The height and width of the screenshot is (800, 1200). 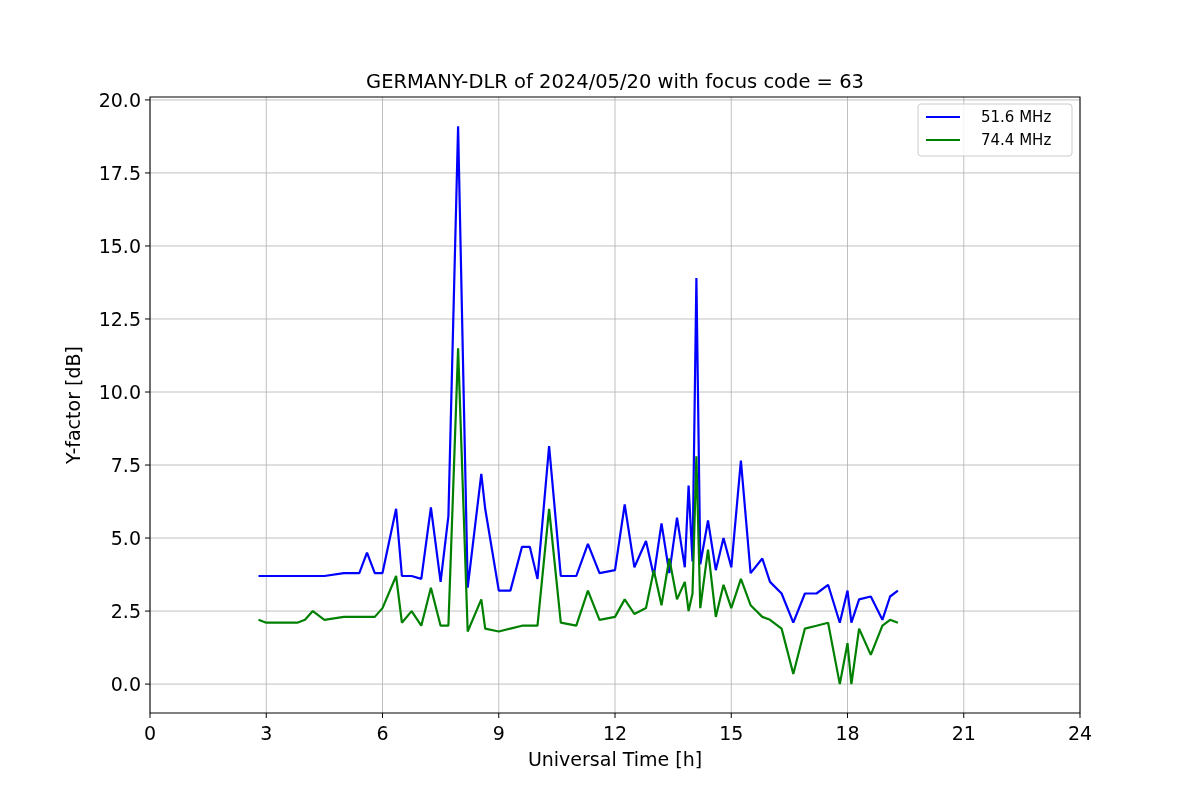 What do you see at coordinates (150, 733) in the screenshot?
I see `x-tick-label: 0` at bounding box center [150, 733].